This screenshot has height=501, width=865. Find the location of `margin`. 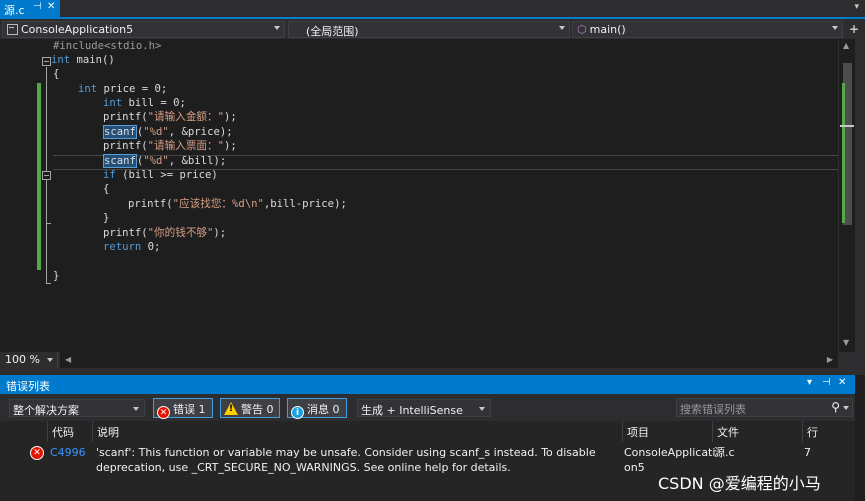

margin is located at coordinates (9, 195).